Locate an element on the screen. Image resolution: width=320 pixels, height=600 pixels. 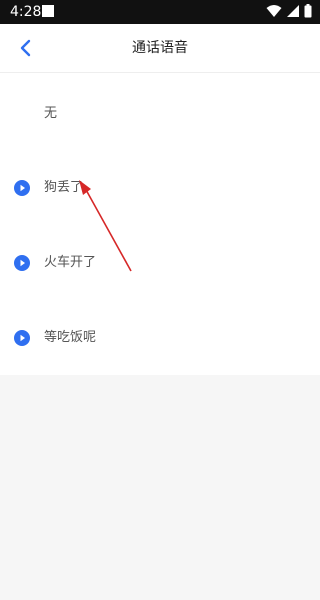
status-time: 4:28 is located at coordinates (26, 12).